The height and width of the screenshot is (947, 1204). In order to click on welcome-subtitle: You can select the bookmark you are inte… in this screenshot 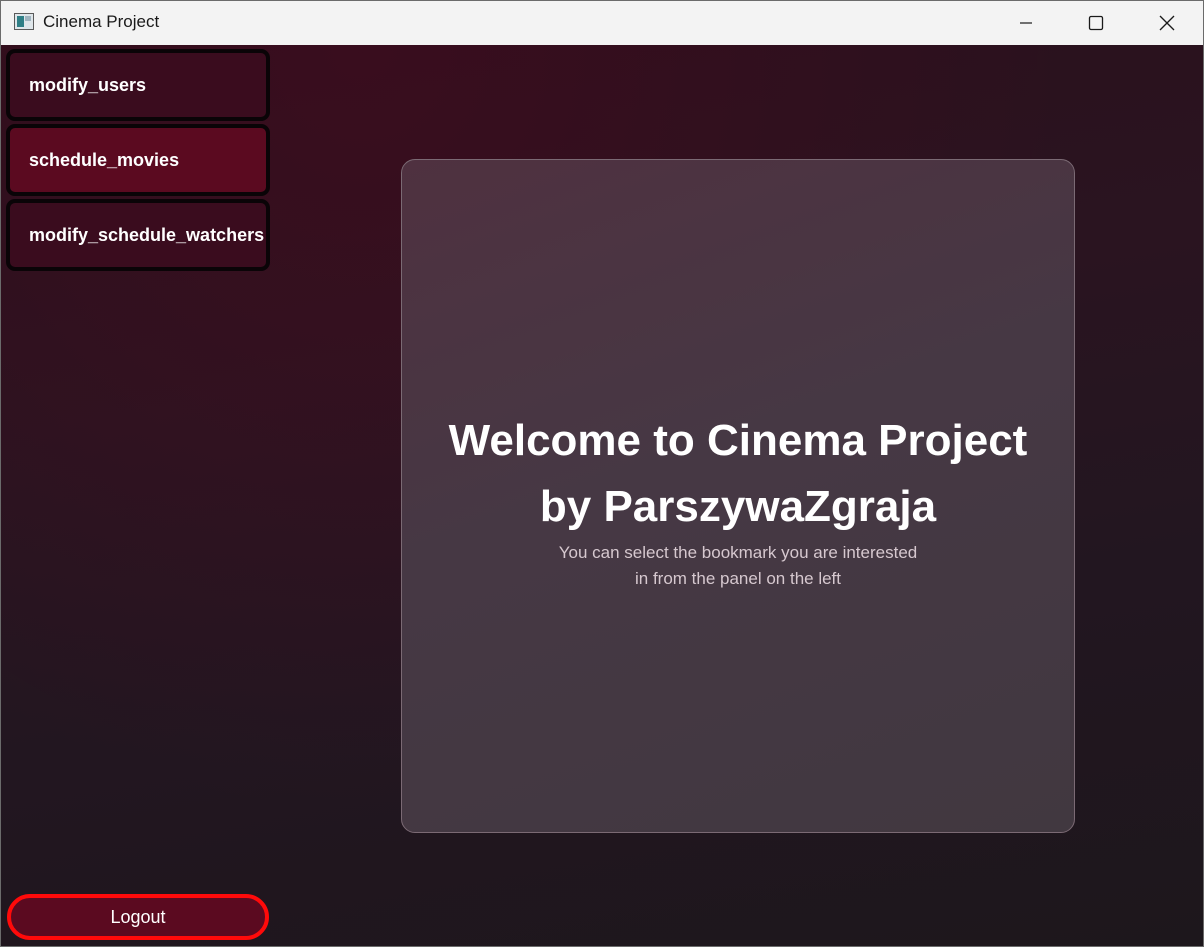, I will do `click(738, 566)`.